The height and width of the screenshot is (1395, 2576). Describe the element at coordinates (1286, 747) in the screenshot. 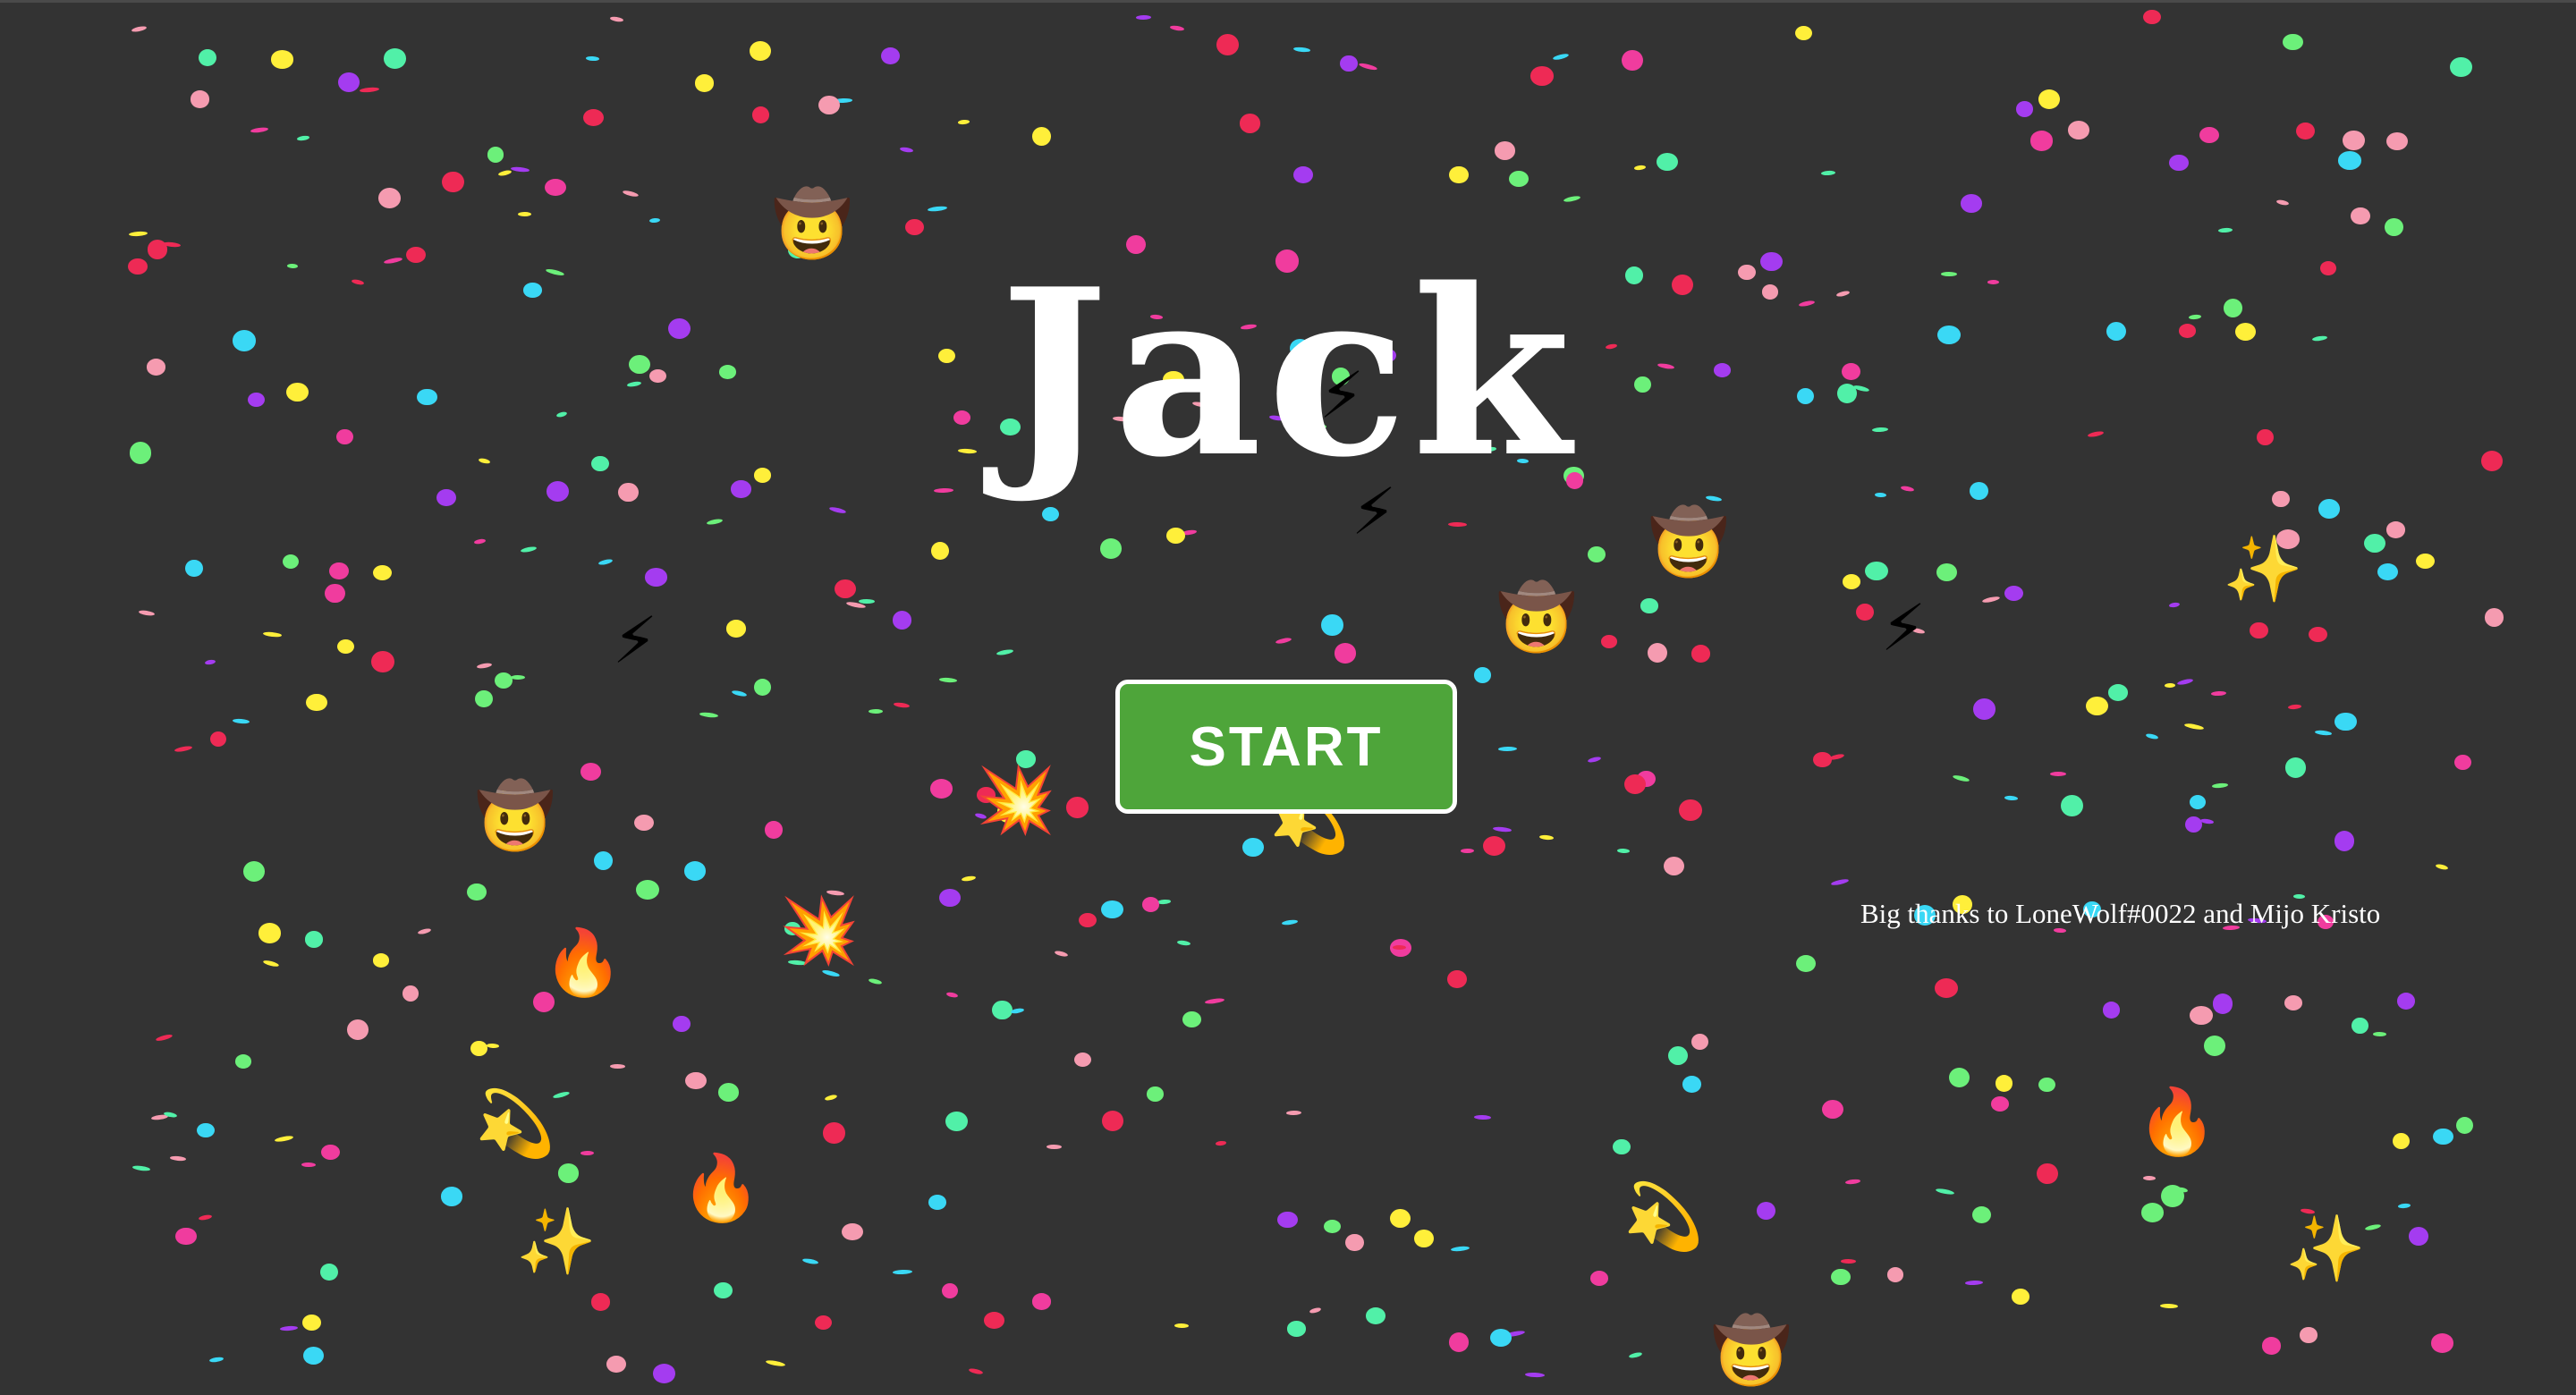

I see `start-button: START` at that location.